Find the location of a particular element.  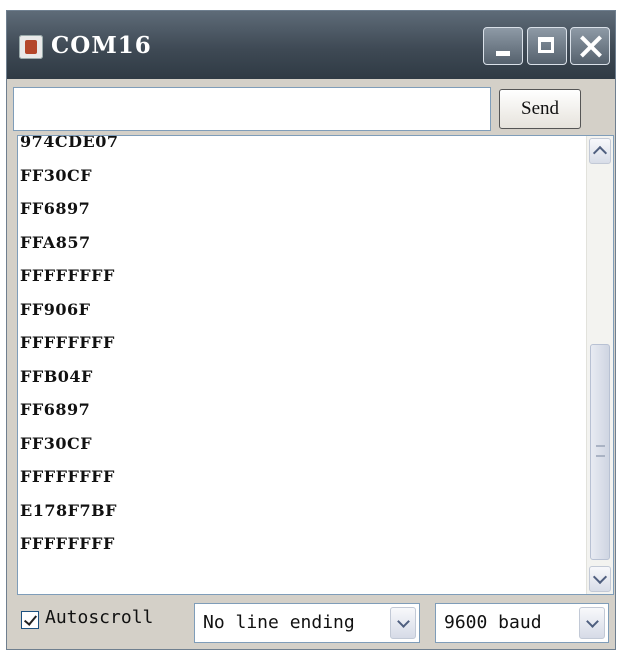

chevron-up-icon is located at coordinates (600, 151).